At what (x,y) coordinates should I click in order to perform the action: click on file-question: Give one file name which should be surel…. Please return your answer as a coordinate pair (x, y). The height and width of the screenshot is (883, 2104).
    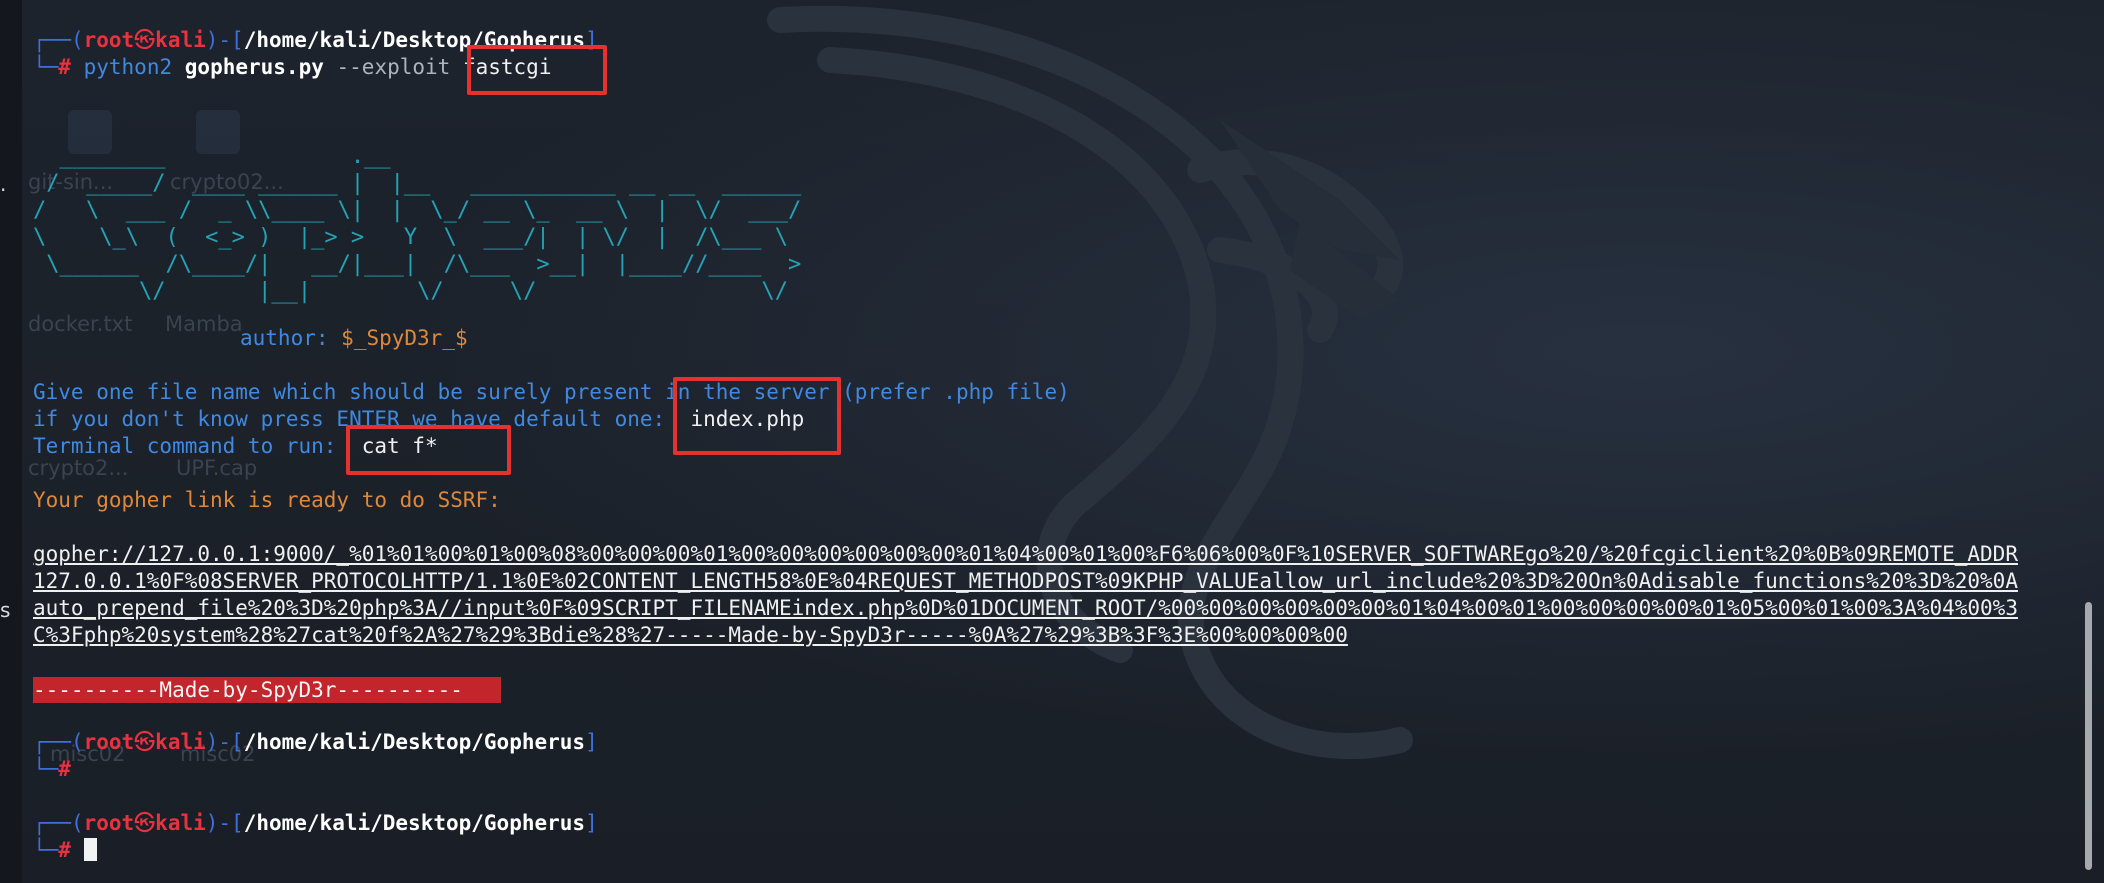
    Looking at the image, I should click on (551, 392).